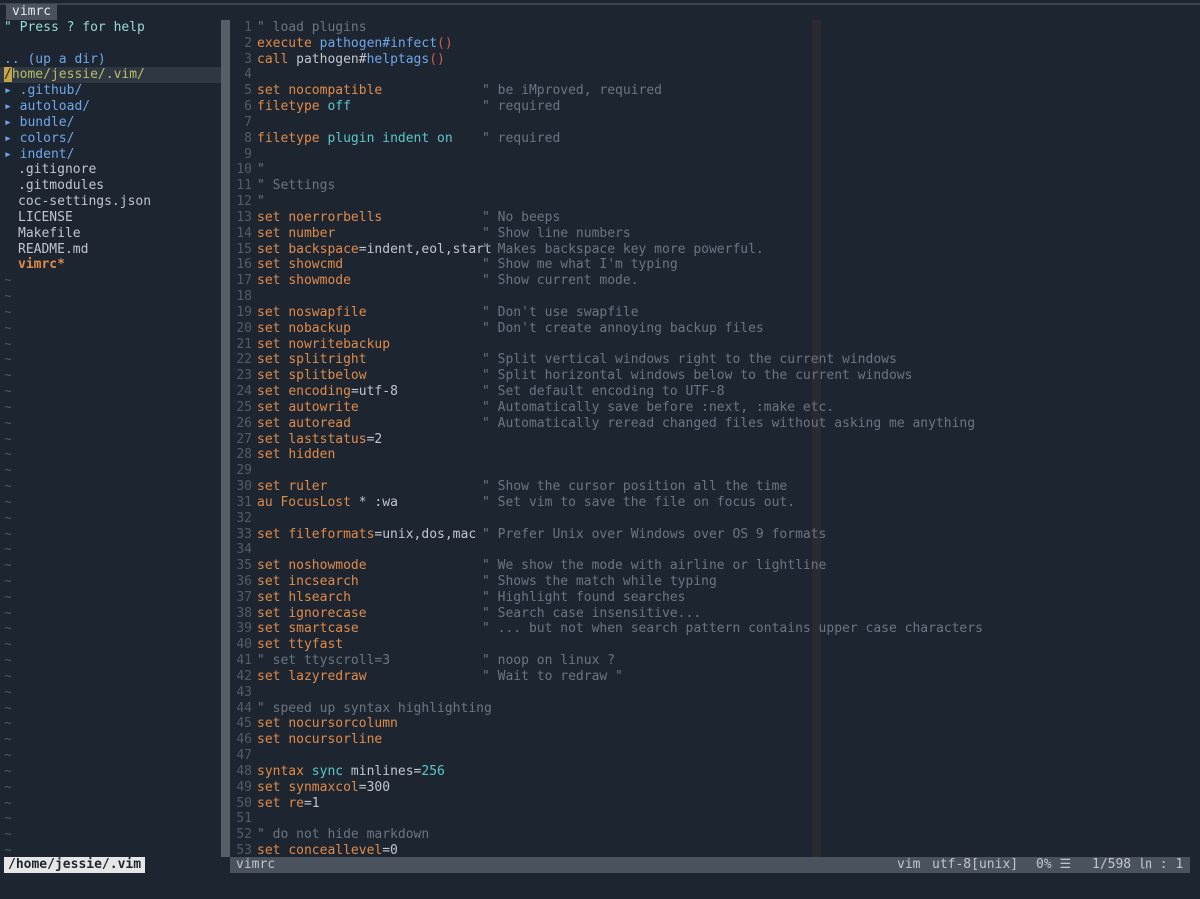 Image resolution: width=1200 pixels, height=899 pixels. What do you see at coordinates (374, 787) in the screenshot?
I see `code-value: =300` at bounding box center [374, 787].